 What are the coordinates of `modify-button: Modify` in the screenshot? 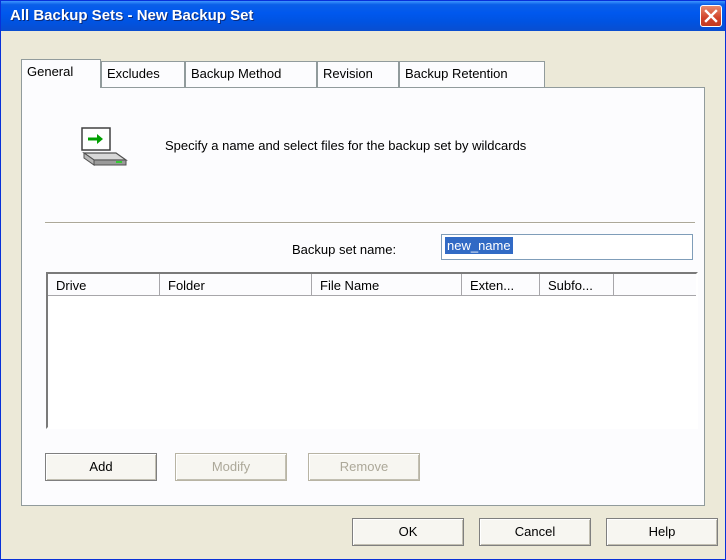 It's located at (231, 467).